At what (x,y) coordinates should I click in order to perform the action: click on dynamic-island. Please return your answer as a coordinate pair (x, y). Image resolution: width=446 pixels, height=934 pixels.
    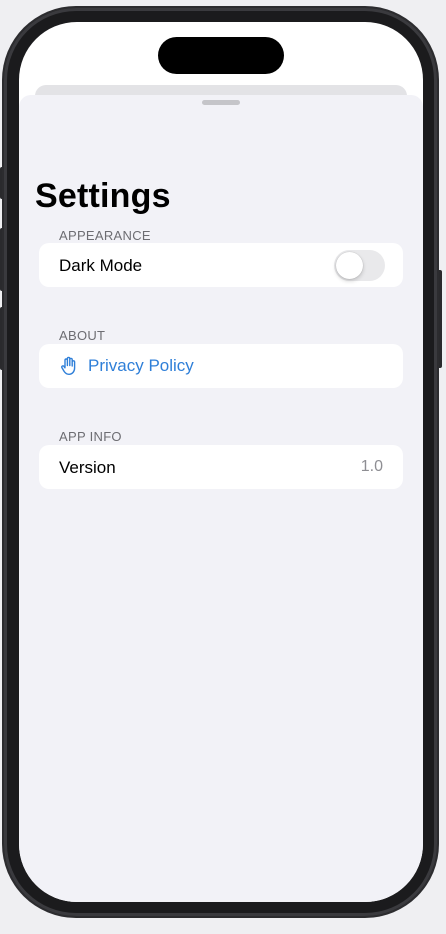
    Looking at the image, I should click on (221, 55).